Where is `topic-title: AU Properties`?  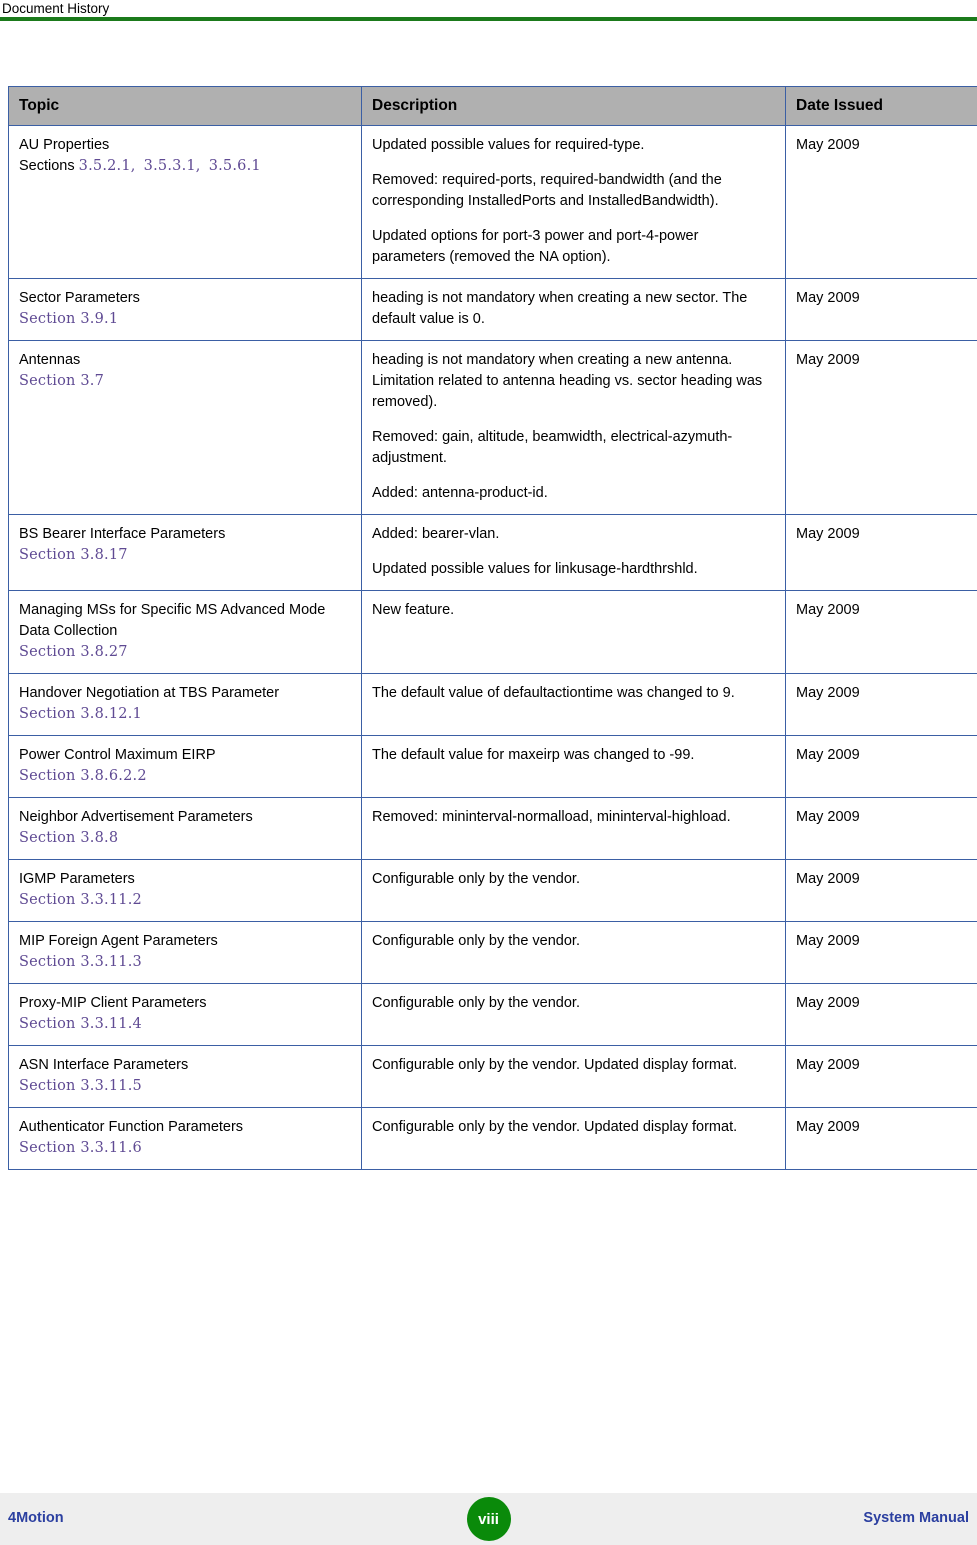
topic-title: AU Properties is located at coordinates (64, 145).